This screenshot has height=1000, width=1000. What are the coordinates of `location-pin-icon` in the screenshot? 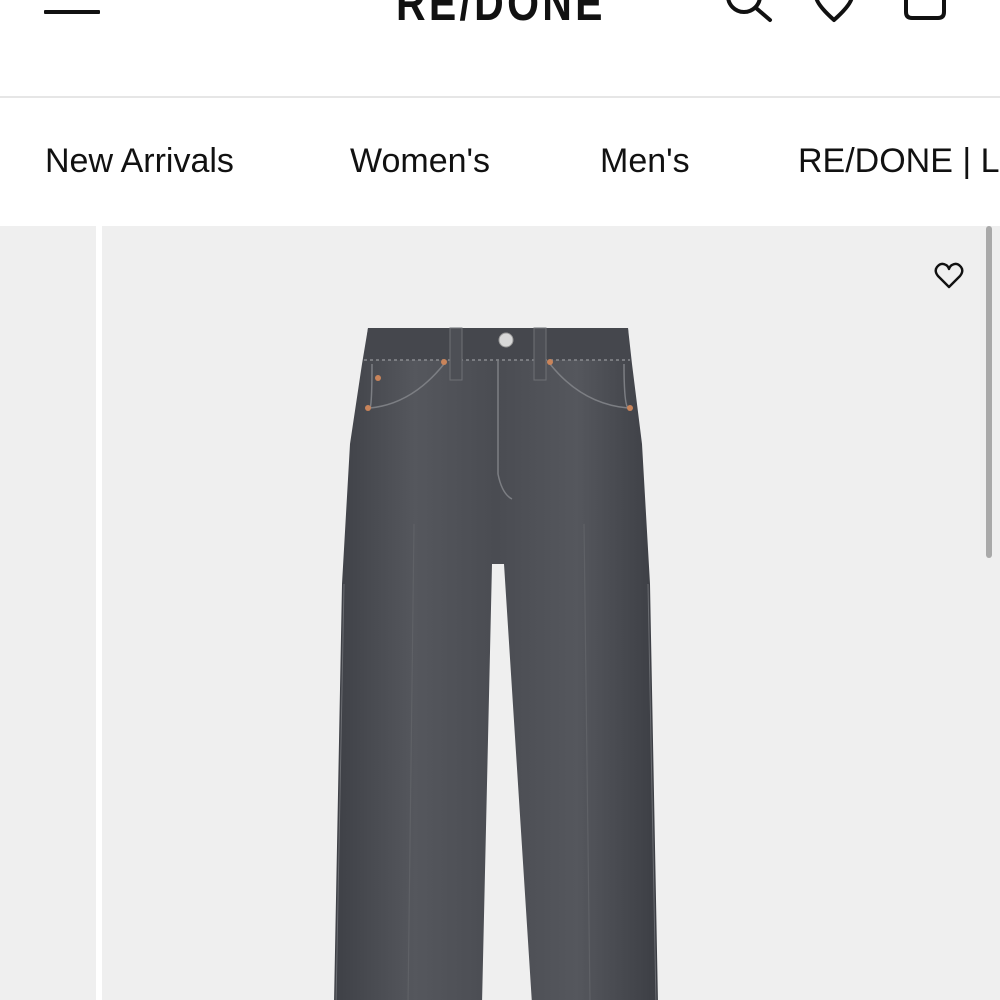 It's located at (842, 13).